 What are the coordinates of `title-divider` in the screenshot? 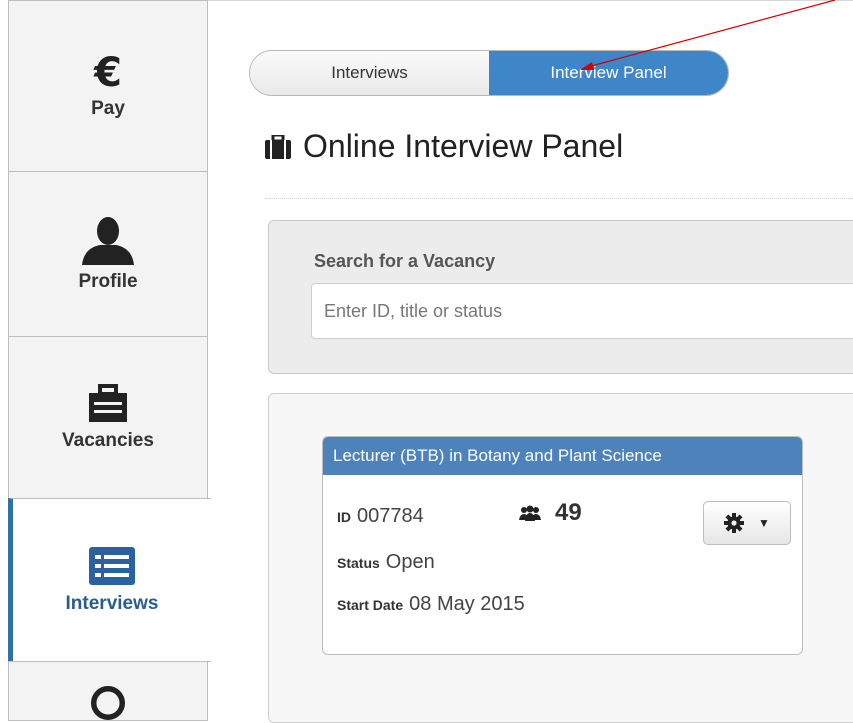 It's located at (559, 198).